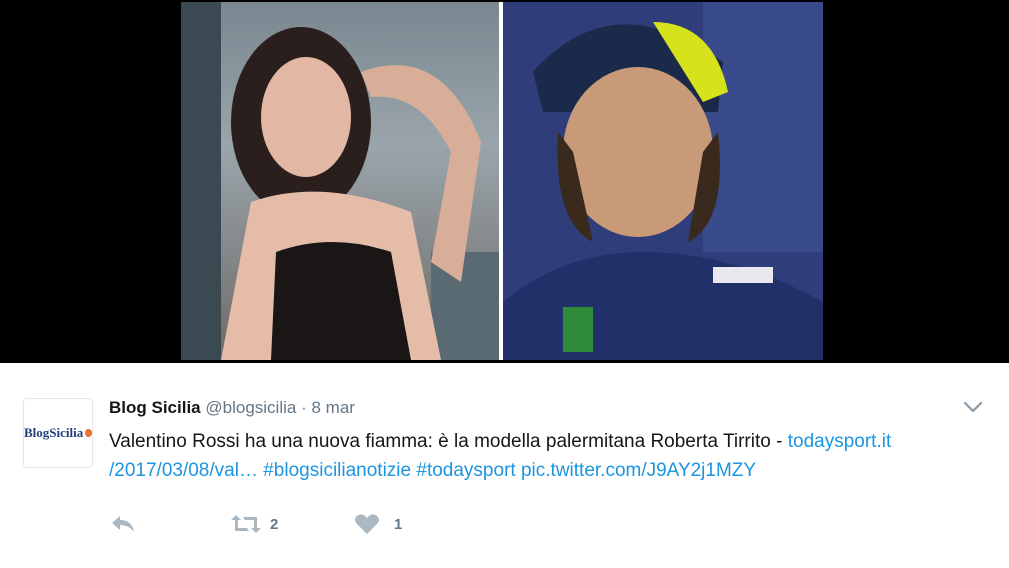  What do you see at coordinates (398, 524) in the screenshot?
I see `like-count: 1` at bounding box center [398, 524].